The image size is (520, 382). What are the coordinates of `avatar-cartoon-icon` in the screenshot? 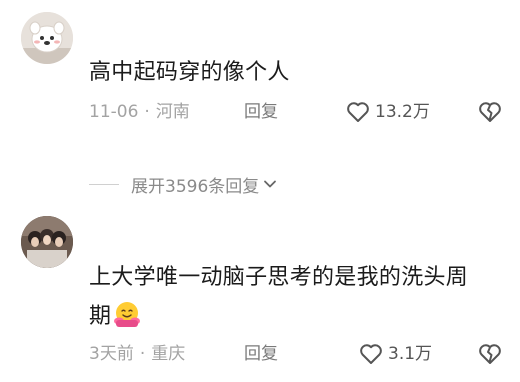 It's located at (47, 38).